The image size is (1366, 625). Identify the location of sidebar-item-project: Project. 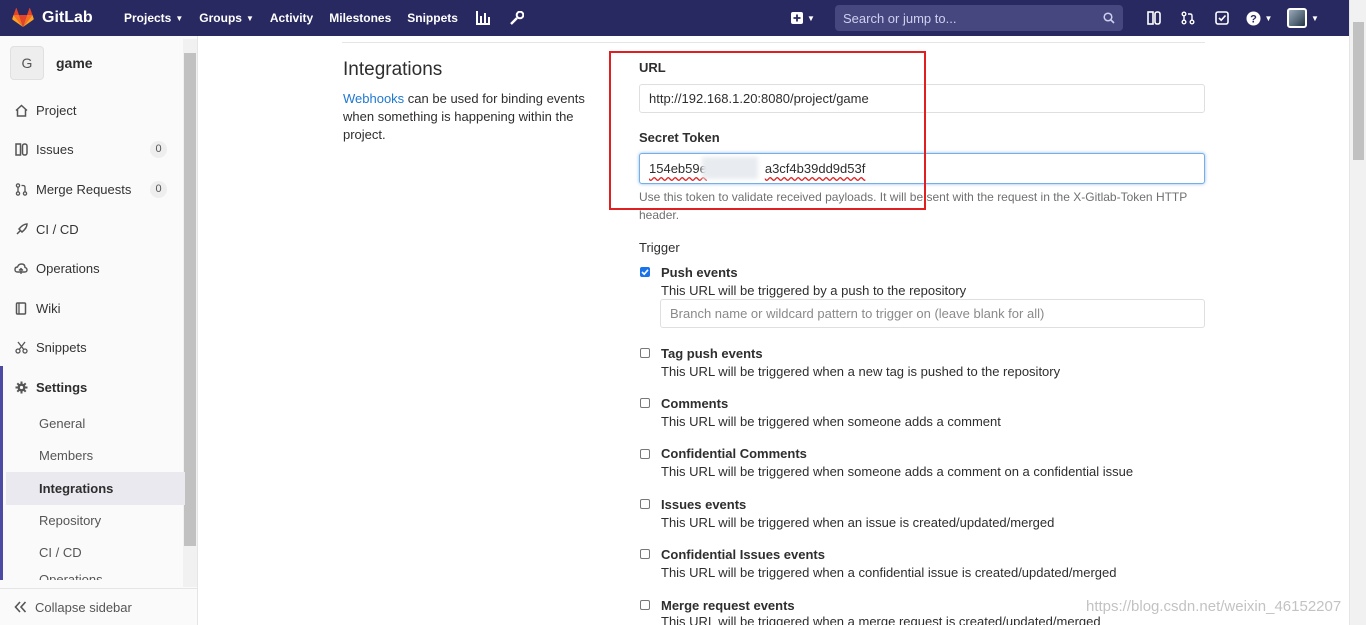
(91, 110).